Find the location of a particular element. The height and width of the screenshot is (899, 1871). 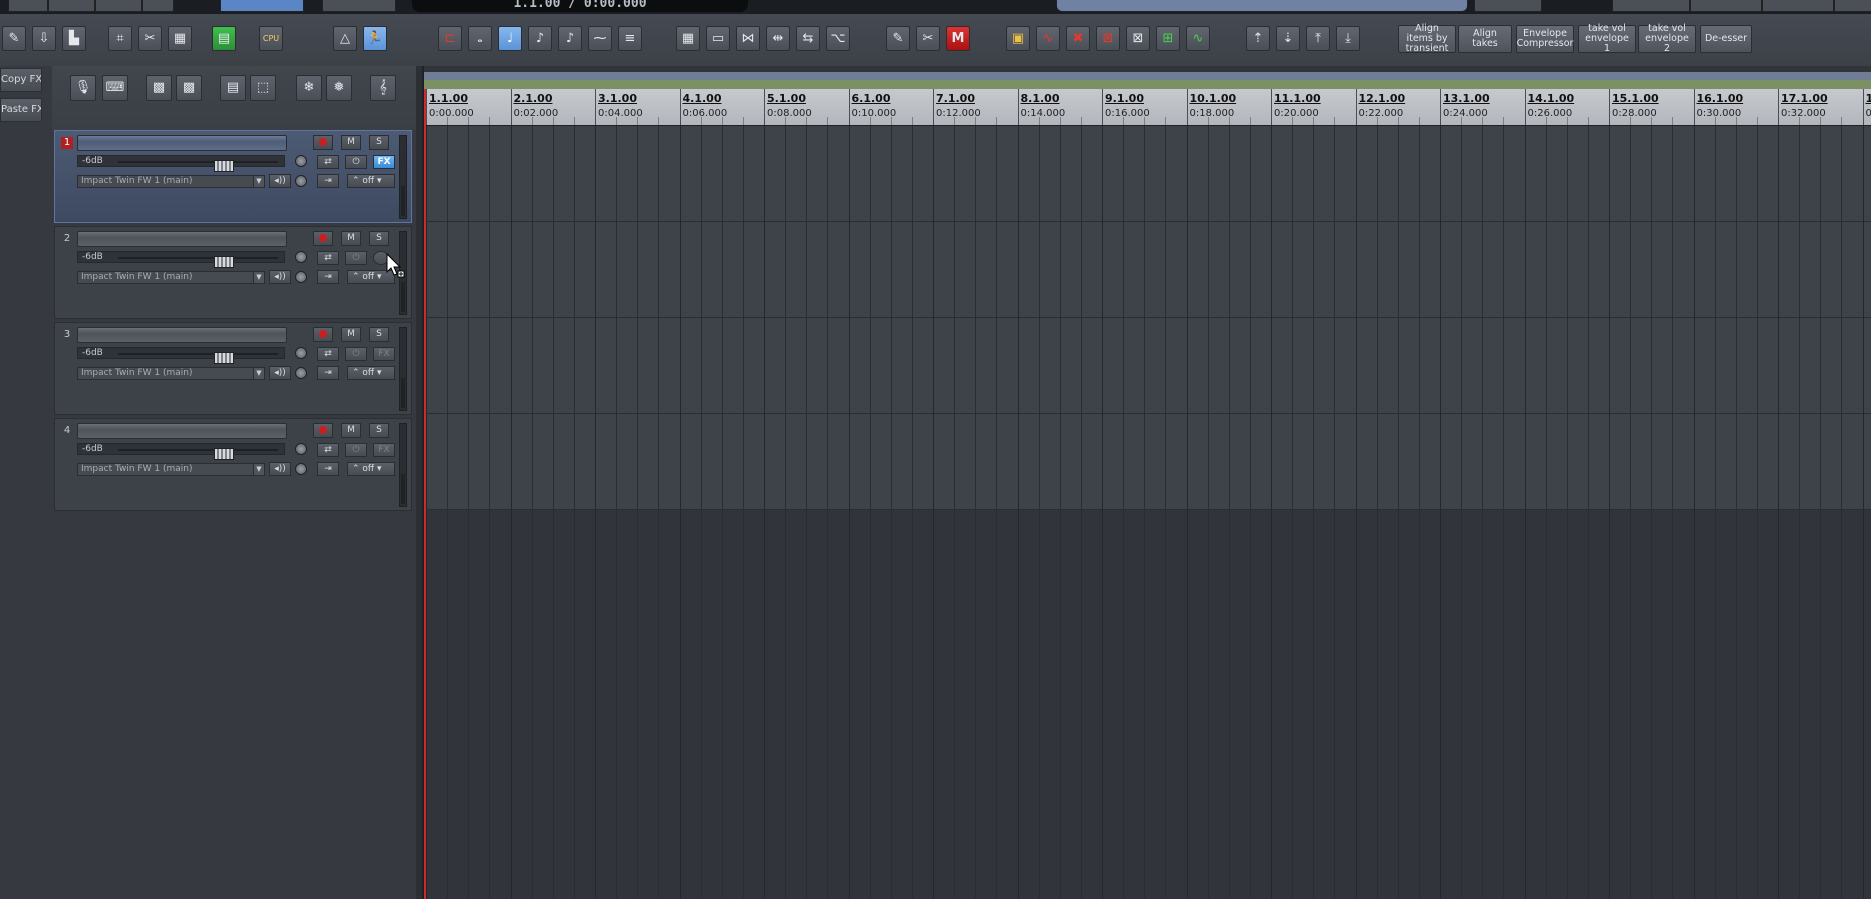

grid-settings-icon: ≡ is located at coordinates (630, 38).